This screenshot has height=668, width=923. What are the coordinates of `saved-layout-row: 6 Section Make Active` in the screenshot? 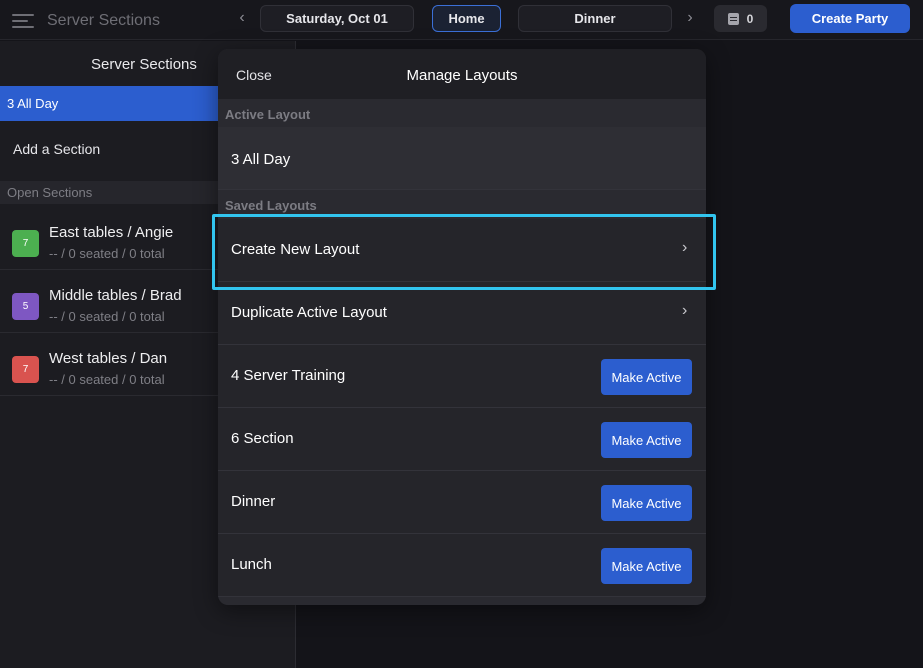 It's located at (462, 439).